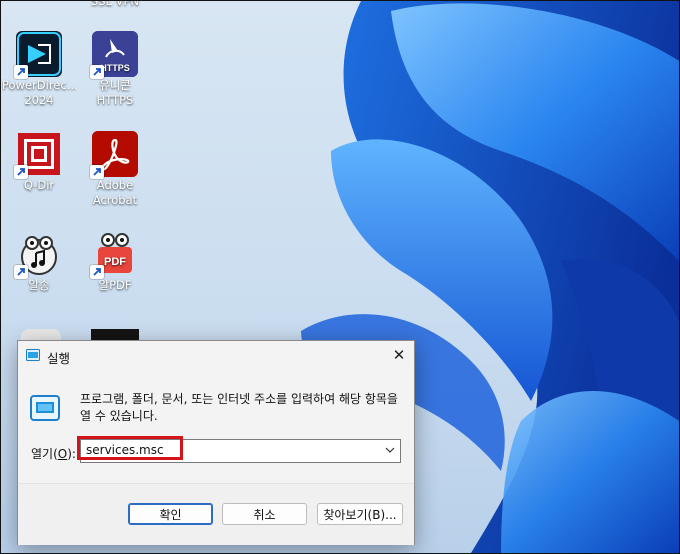 This screenshot has width=680, height=554. Describe the element at coordinates (114, 55) in the screenshot. I see `unicorn-https-icon: HTTPS` at that location.